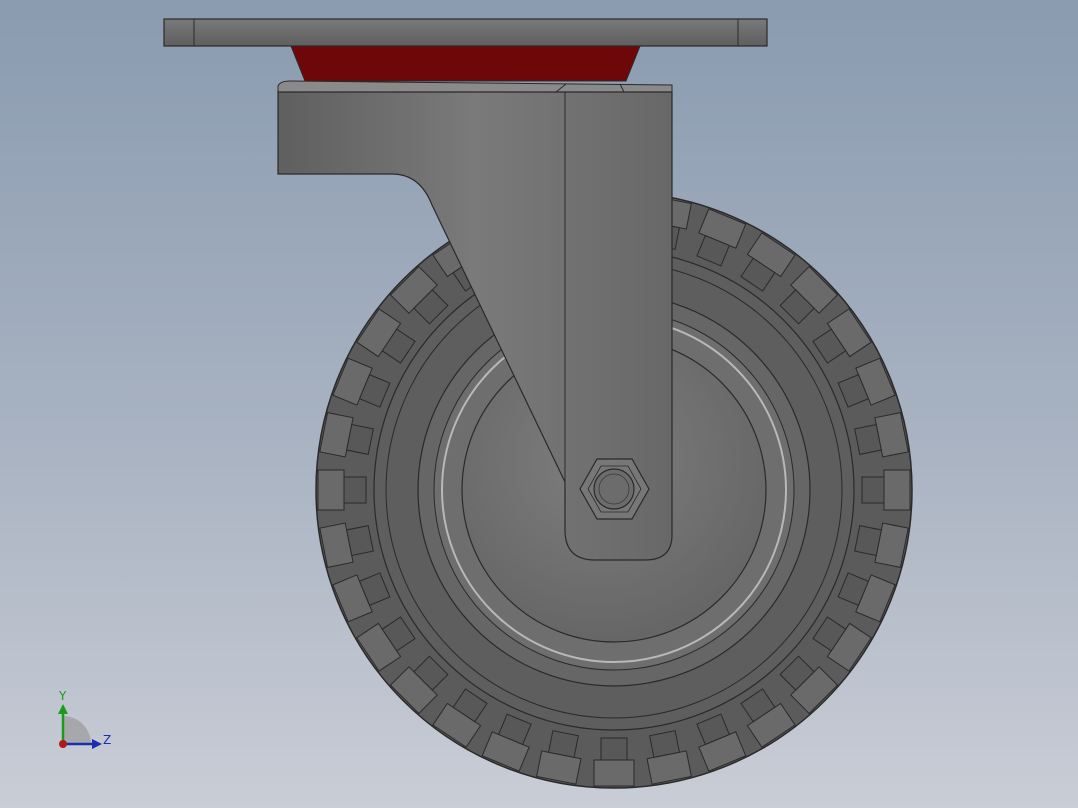  I want to click on y-axis-label: Y, so click(62, 696).